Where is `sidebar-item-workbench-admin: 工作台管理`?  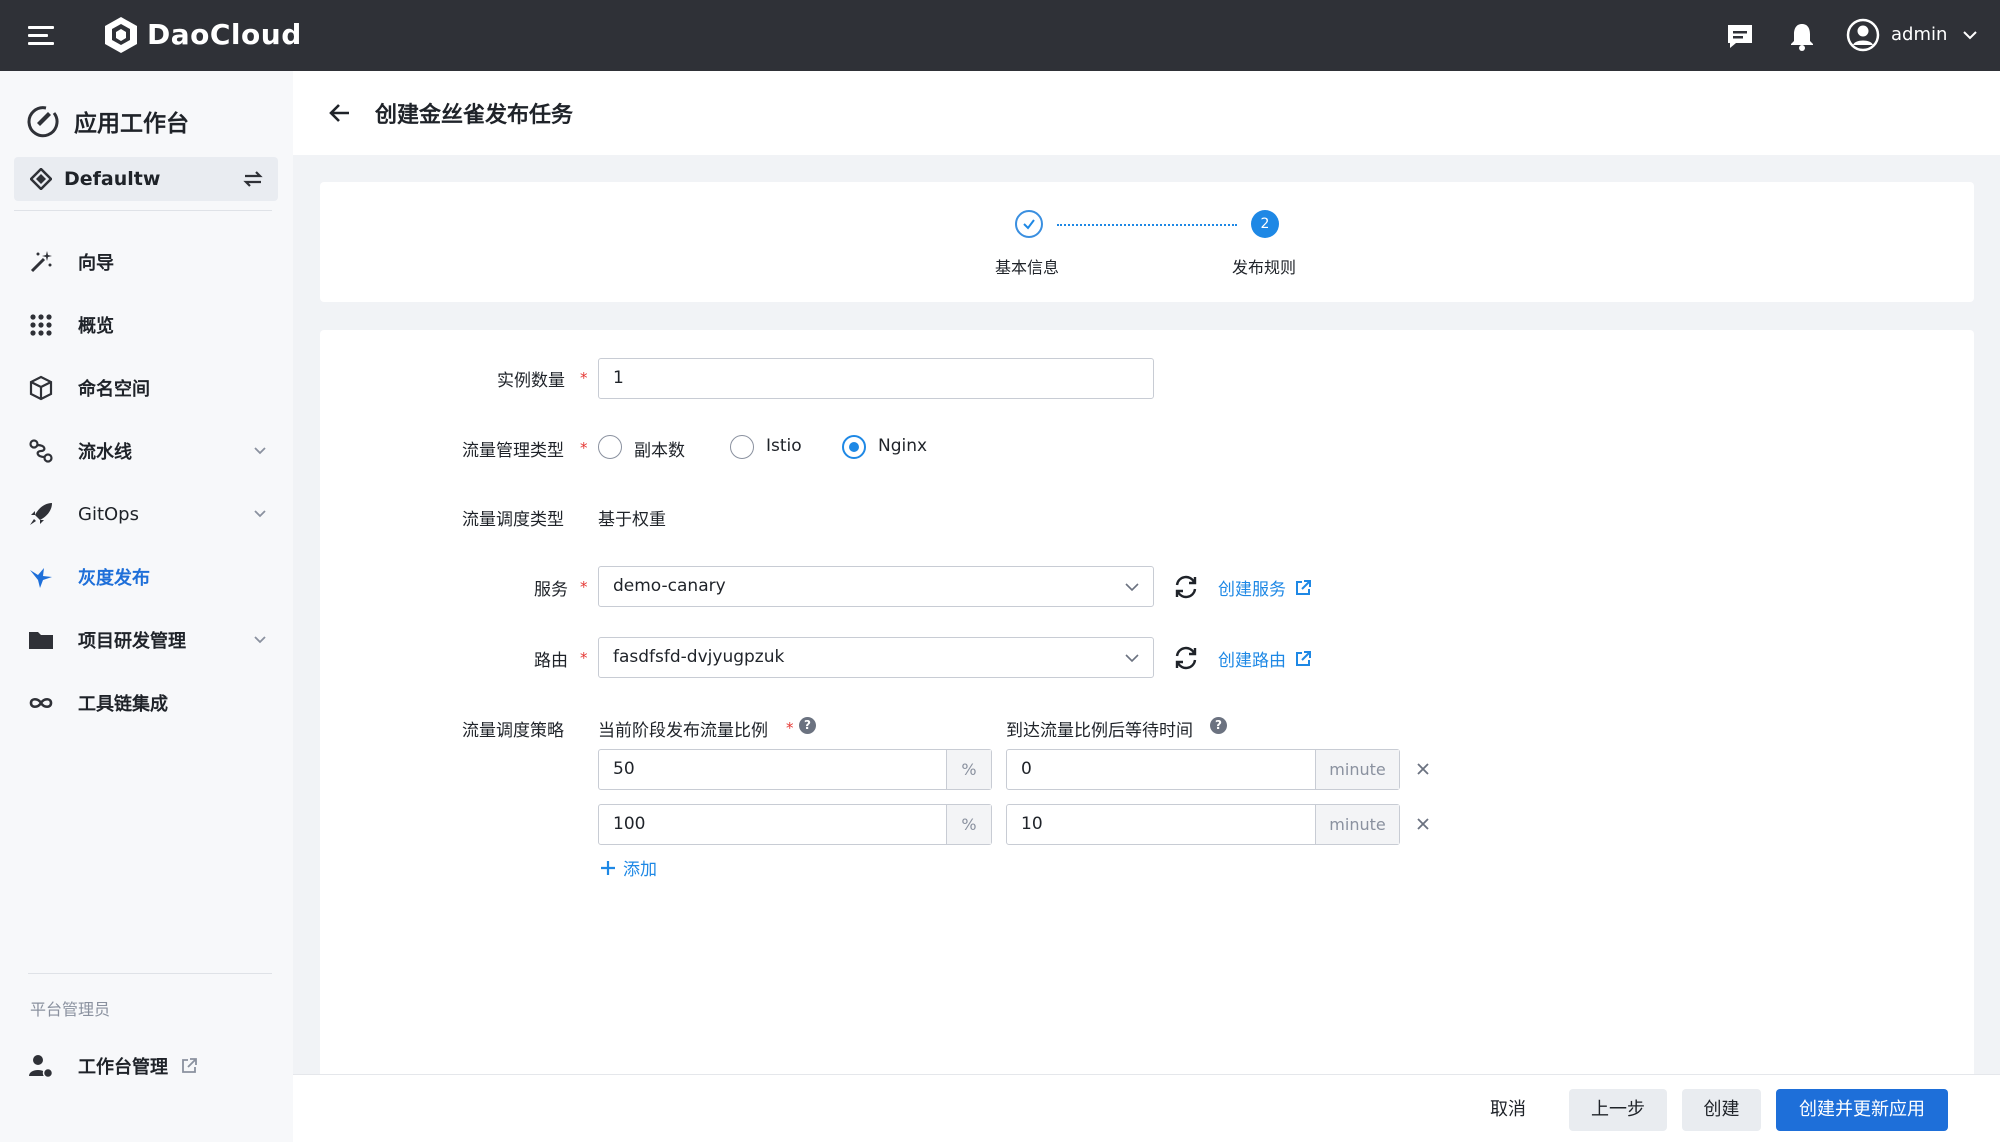
sidebar-item-workbench-admin: 工作台管理 is located at coordinates (146, 1066).